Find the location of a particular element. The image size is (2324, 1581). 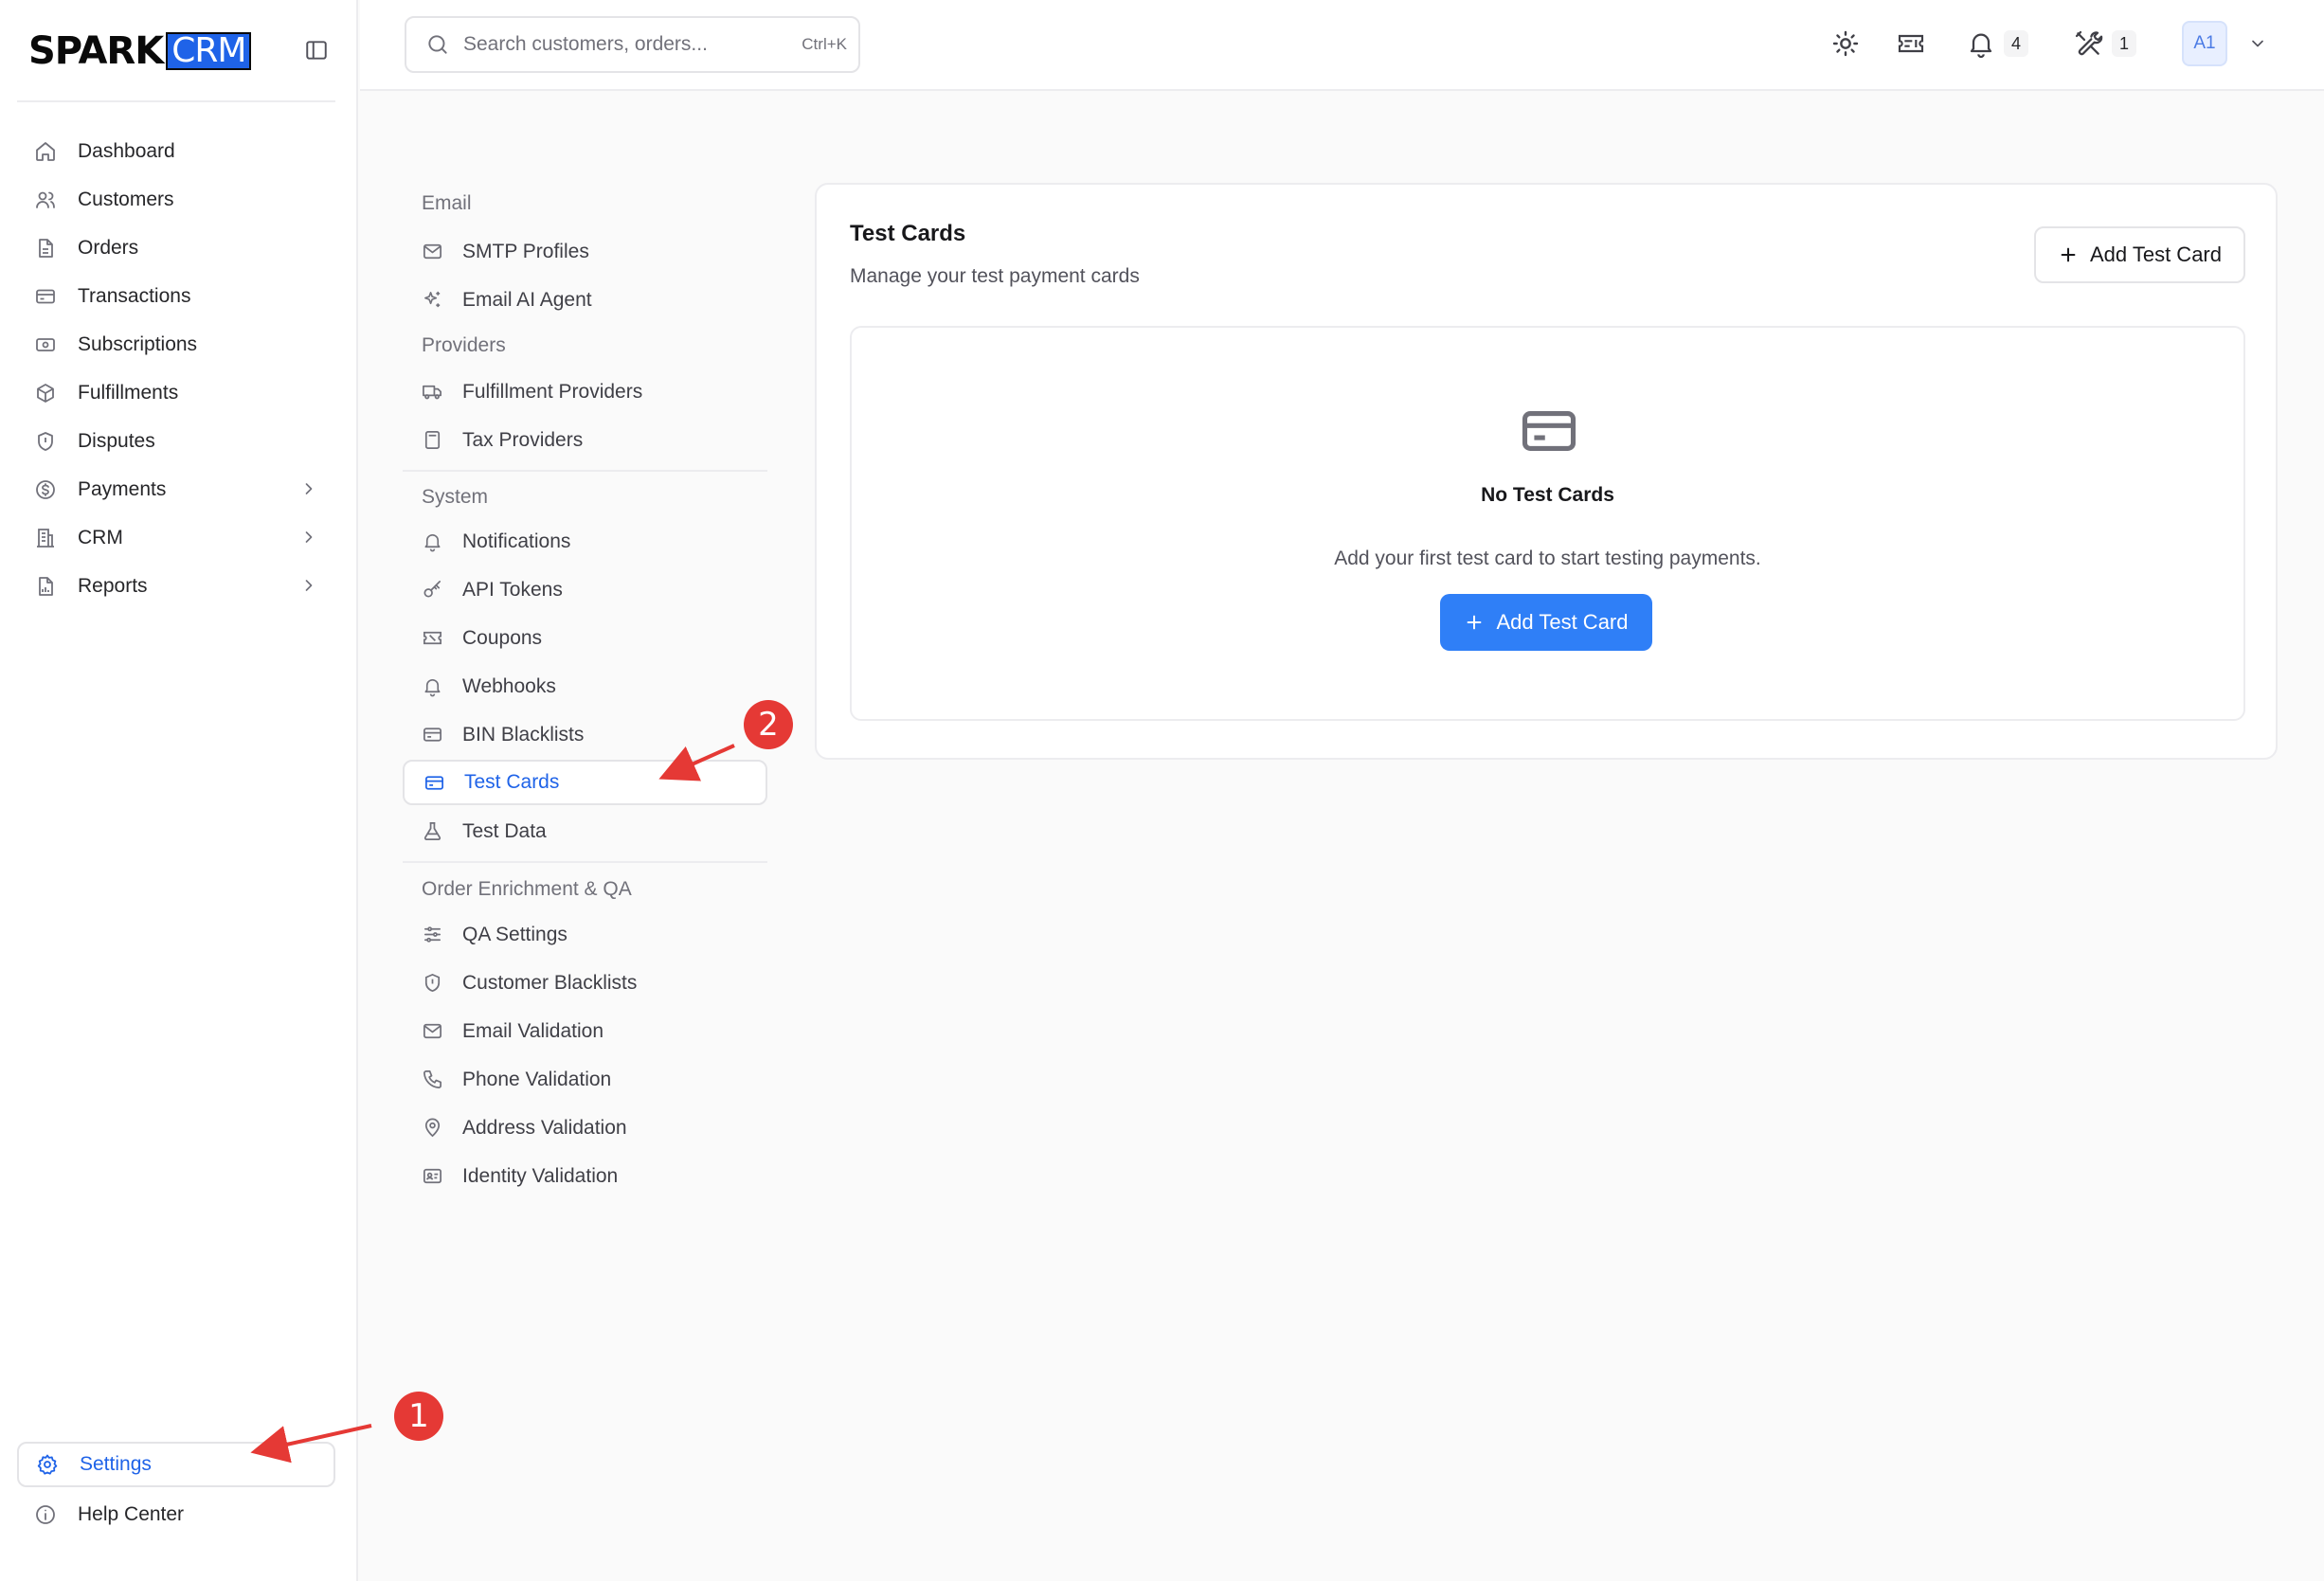

file-icon is located at coordinates (45, 248).